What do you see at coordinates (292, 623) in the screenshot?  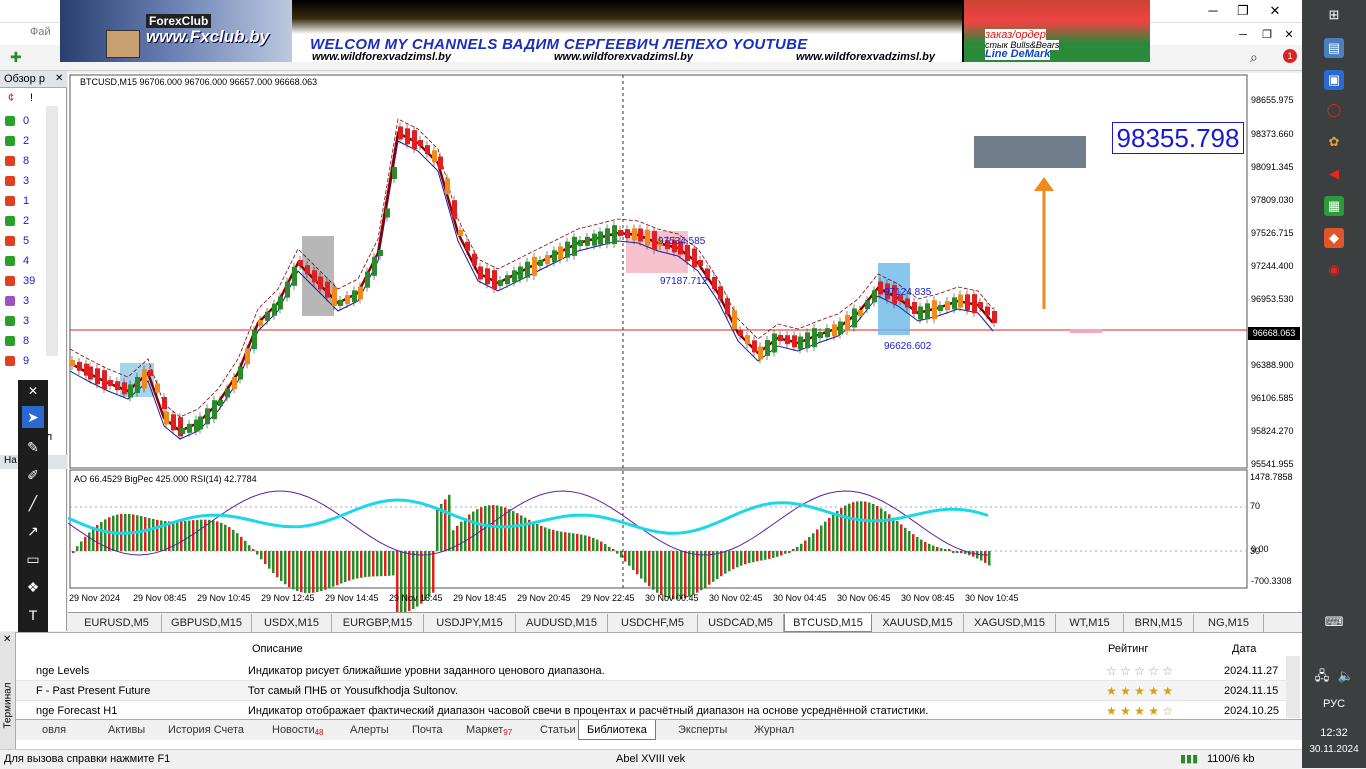 I see `symbol-tab: USDX,M15` at bounding box center [292, 623].